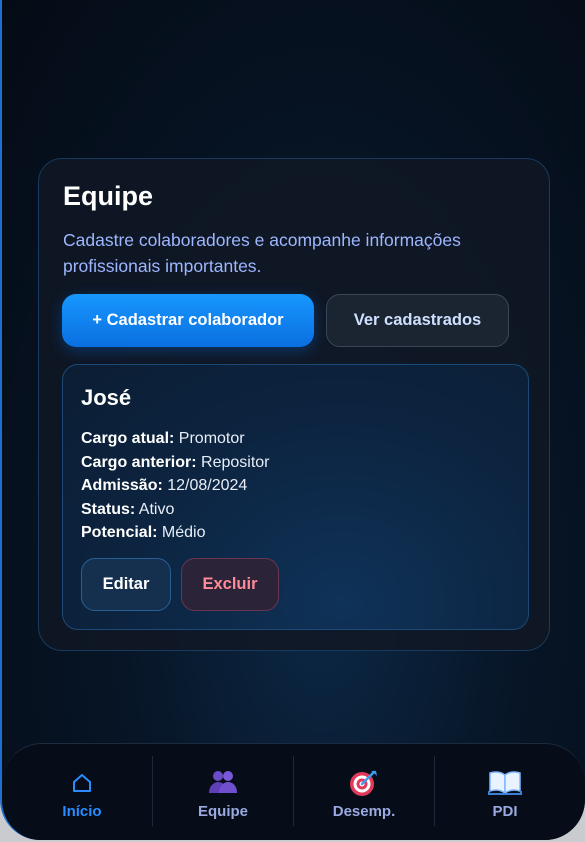 The image size is (585, 842). I want to click on field-previous-role: Cargo anterior: Repositor, so click(175, 463).